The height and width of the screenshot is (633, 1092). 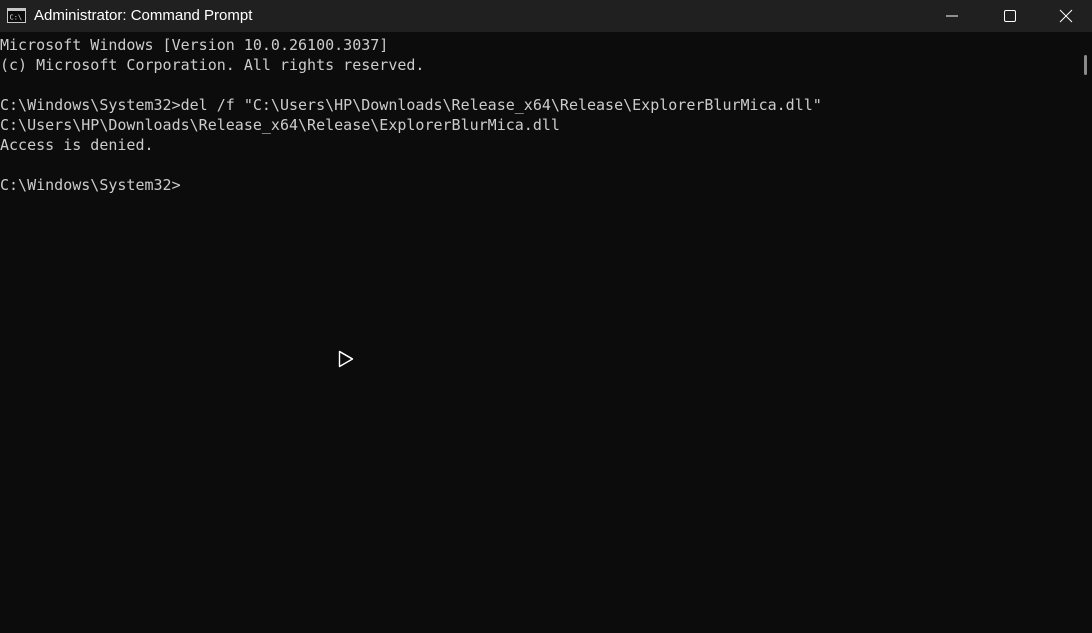 What do you see at coordinates (1086, 333) in the screenshot?
I see `vertical-scrollbar` at bounding box center [1086, 333].